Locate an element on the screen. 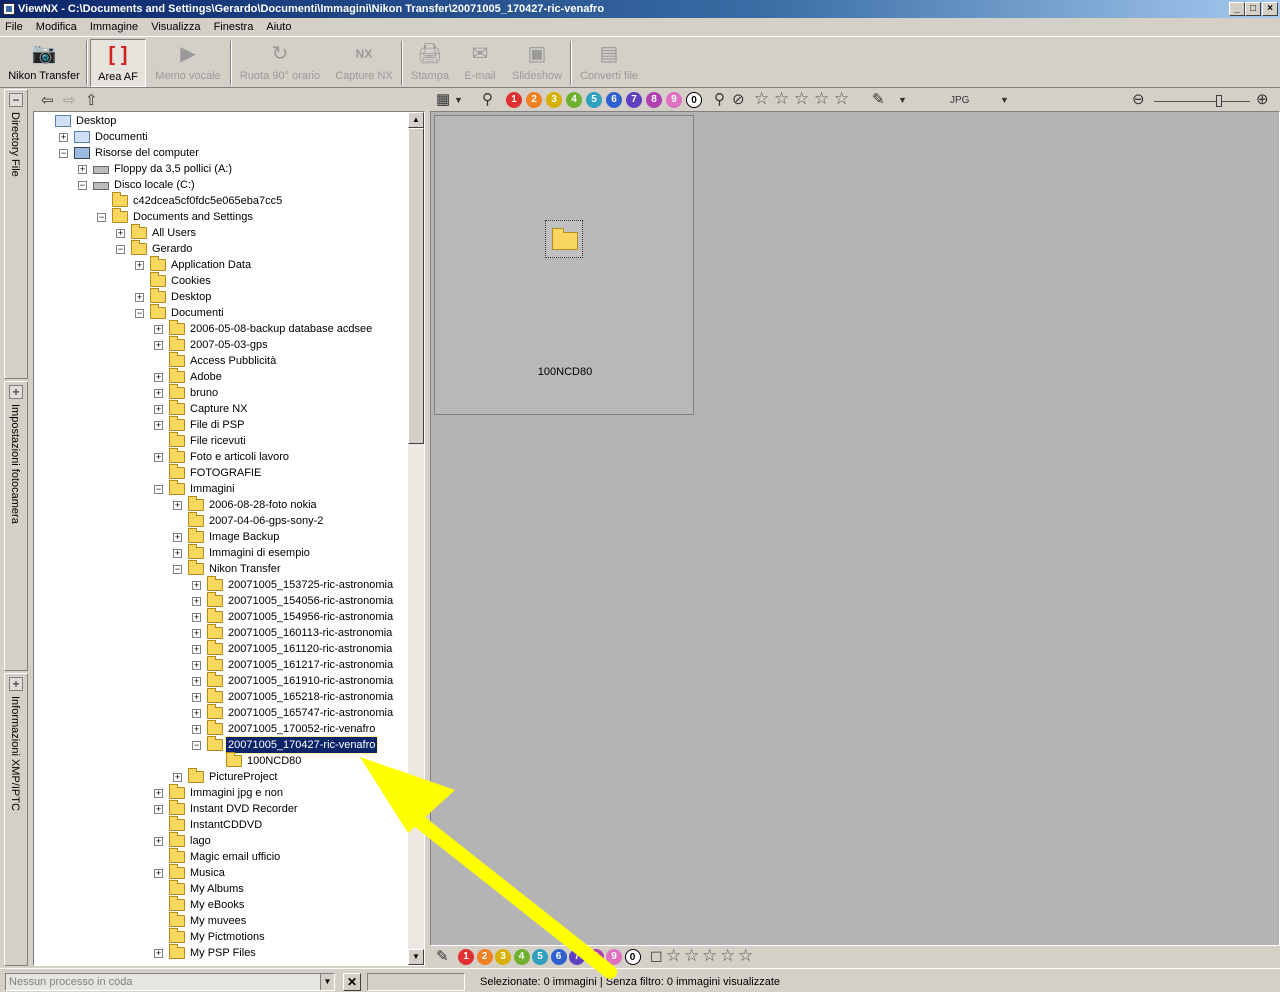  star-1-icon: ☆ is located at coordinates (673, 956).